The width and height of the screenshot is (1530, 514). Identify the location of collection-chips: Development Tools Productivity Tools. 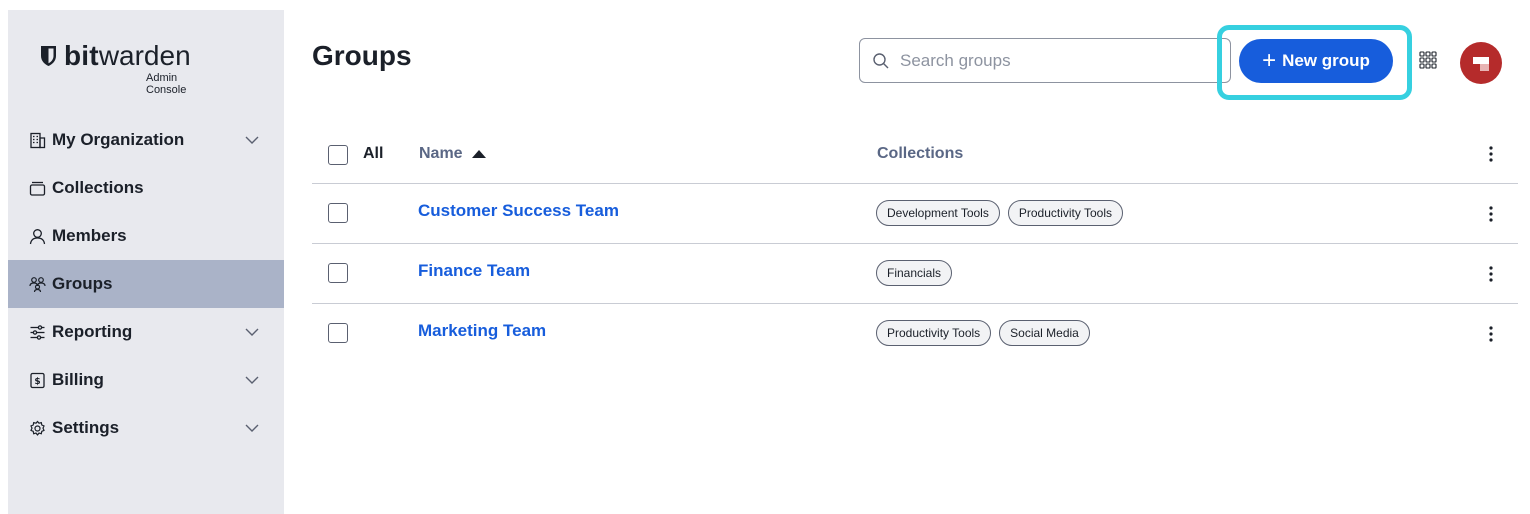
(999, 213).